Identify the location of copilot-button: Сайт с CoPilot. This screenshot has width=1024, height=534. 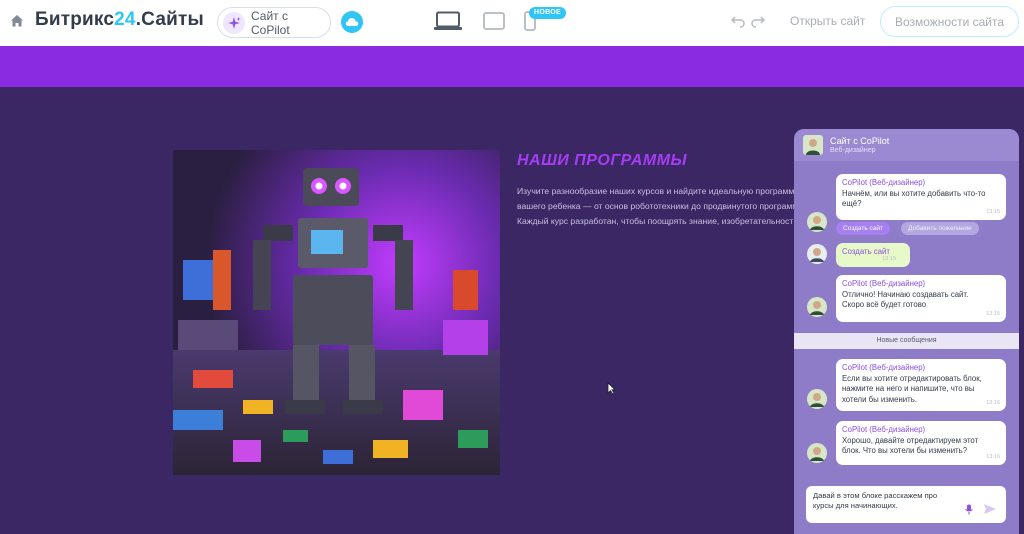
(274, 22).